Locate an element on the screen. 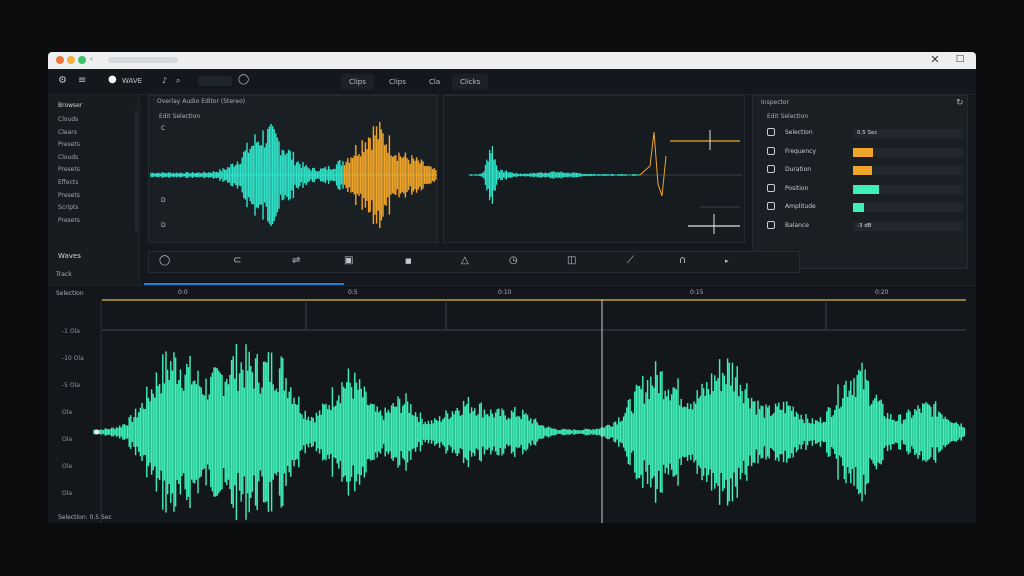  camera-icon: ◫ is located at coordinates (571, 260).